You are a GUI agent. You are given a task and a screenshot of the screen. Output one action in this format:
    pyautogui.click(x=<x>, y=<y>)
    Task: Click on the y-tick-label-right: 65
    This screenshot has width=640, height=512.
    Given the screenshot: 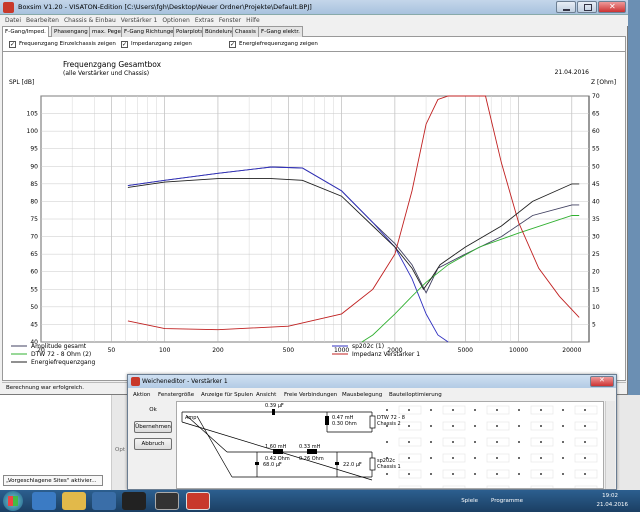 What is the action you would take?
    pyautogui.click(x=596, y=114)
    